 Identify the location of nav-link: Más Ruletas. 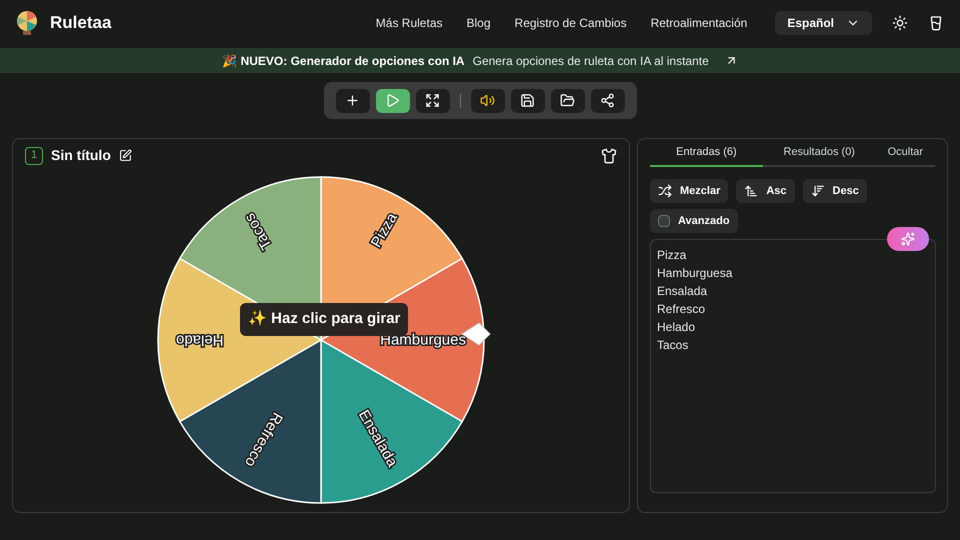
(409, 23).